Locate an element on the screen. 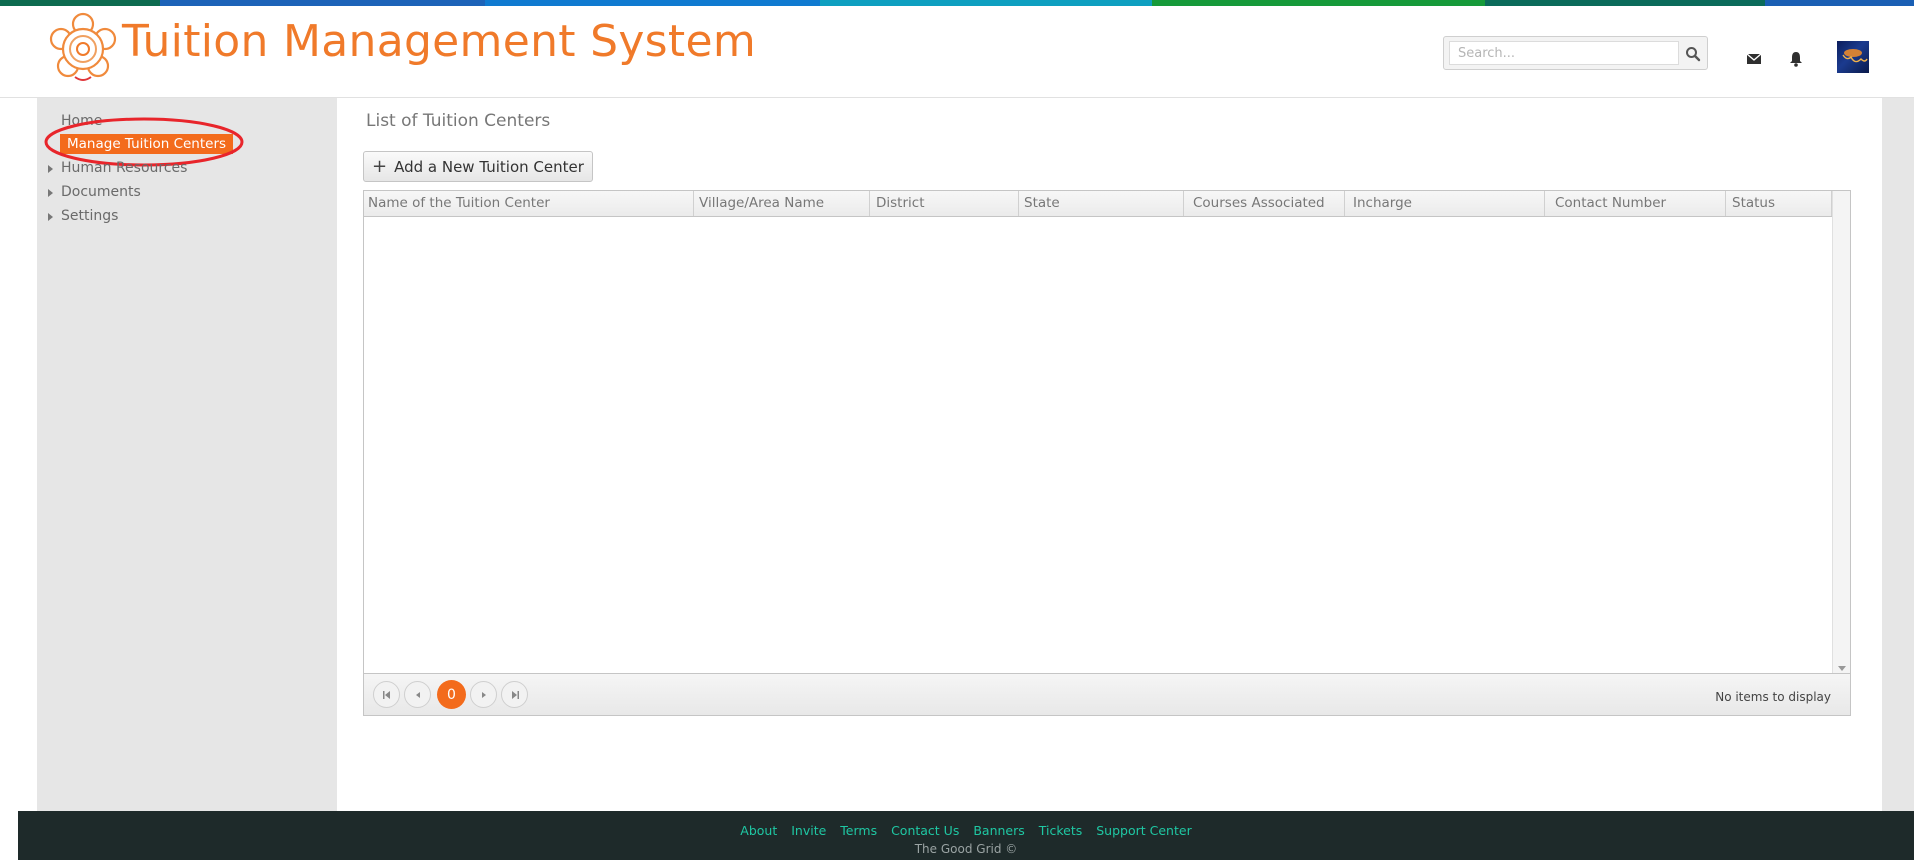 This screenshot has width=1914, height=863. footer-link-contact-us: Contact Us is located at coordinates (925, 830).